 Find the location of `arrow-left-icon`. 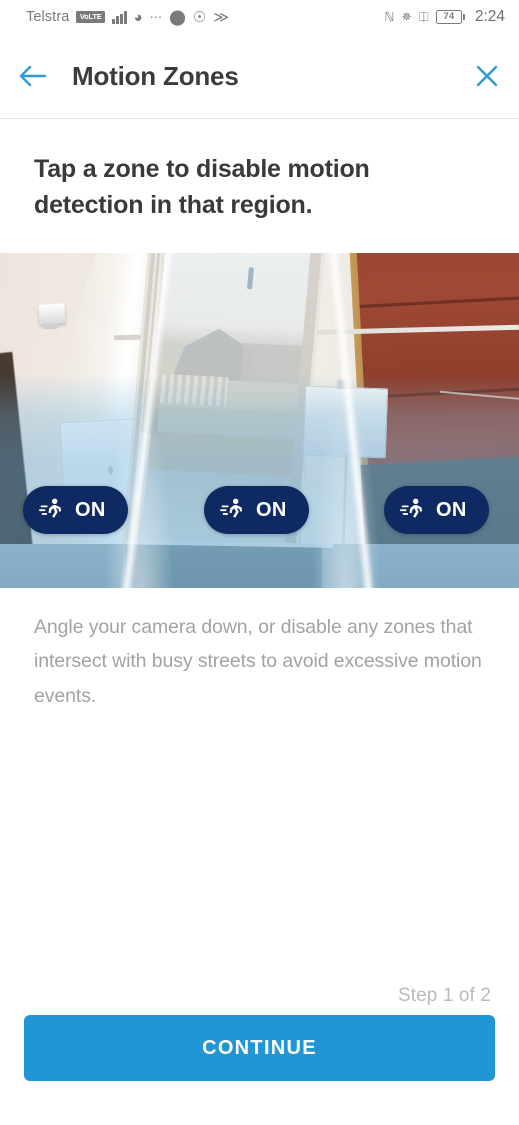

arrow-left-icon is located at coordinates (33, 76).